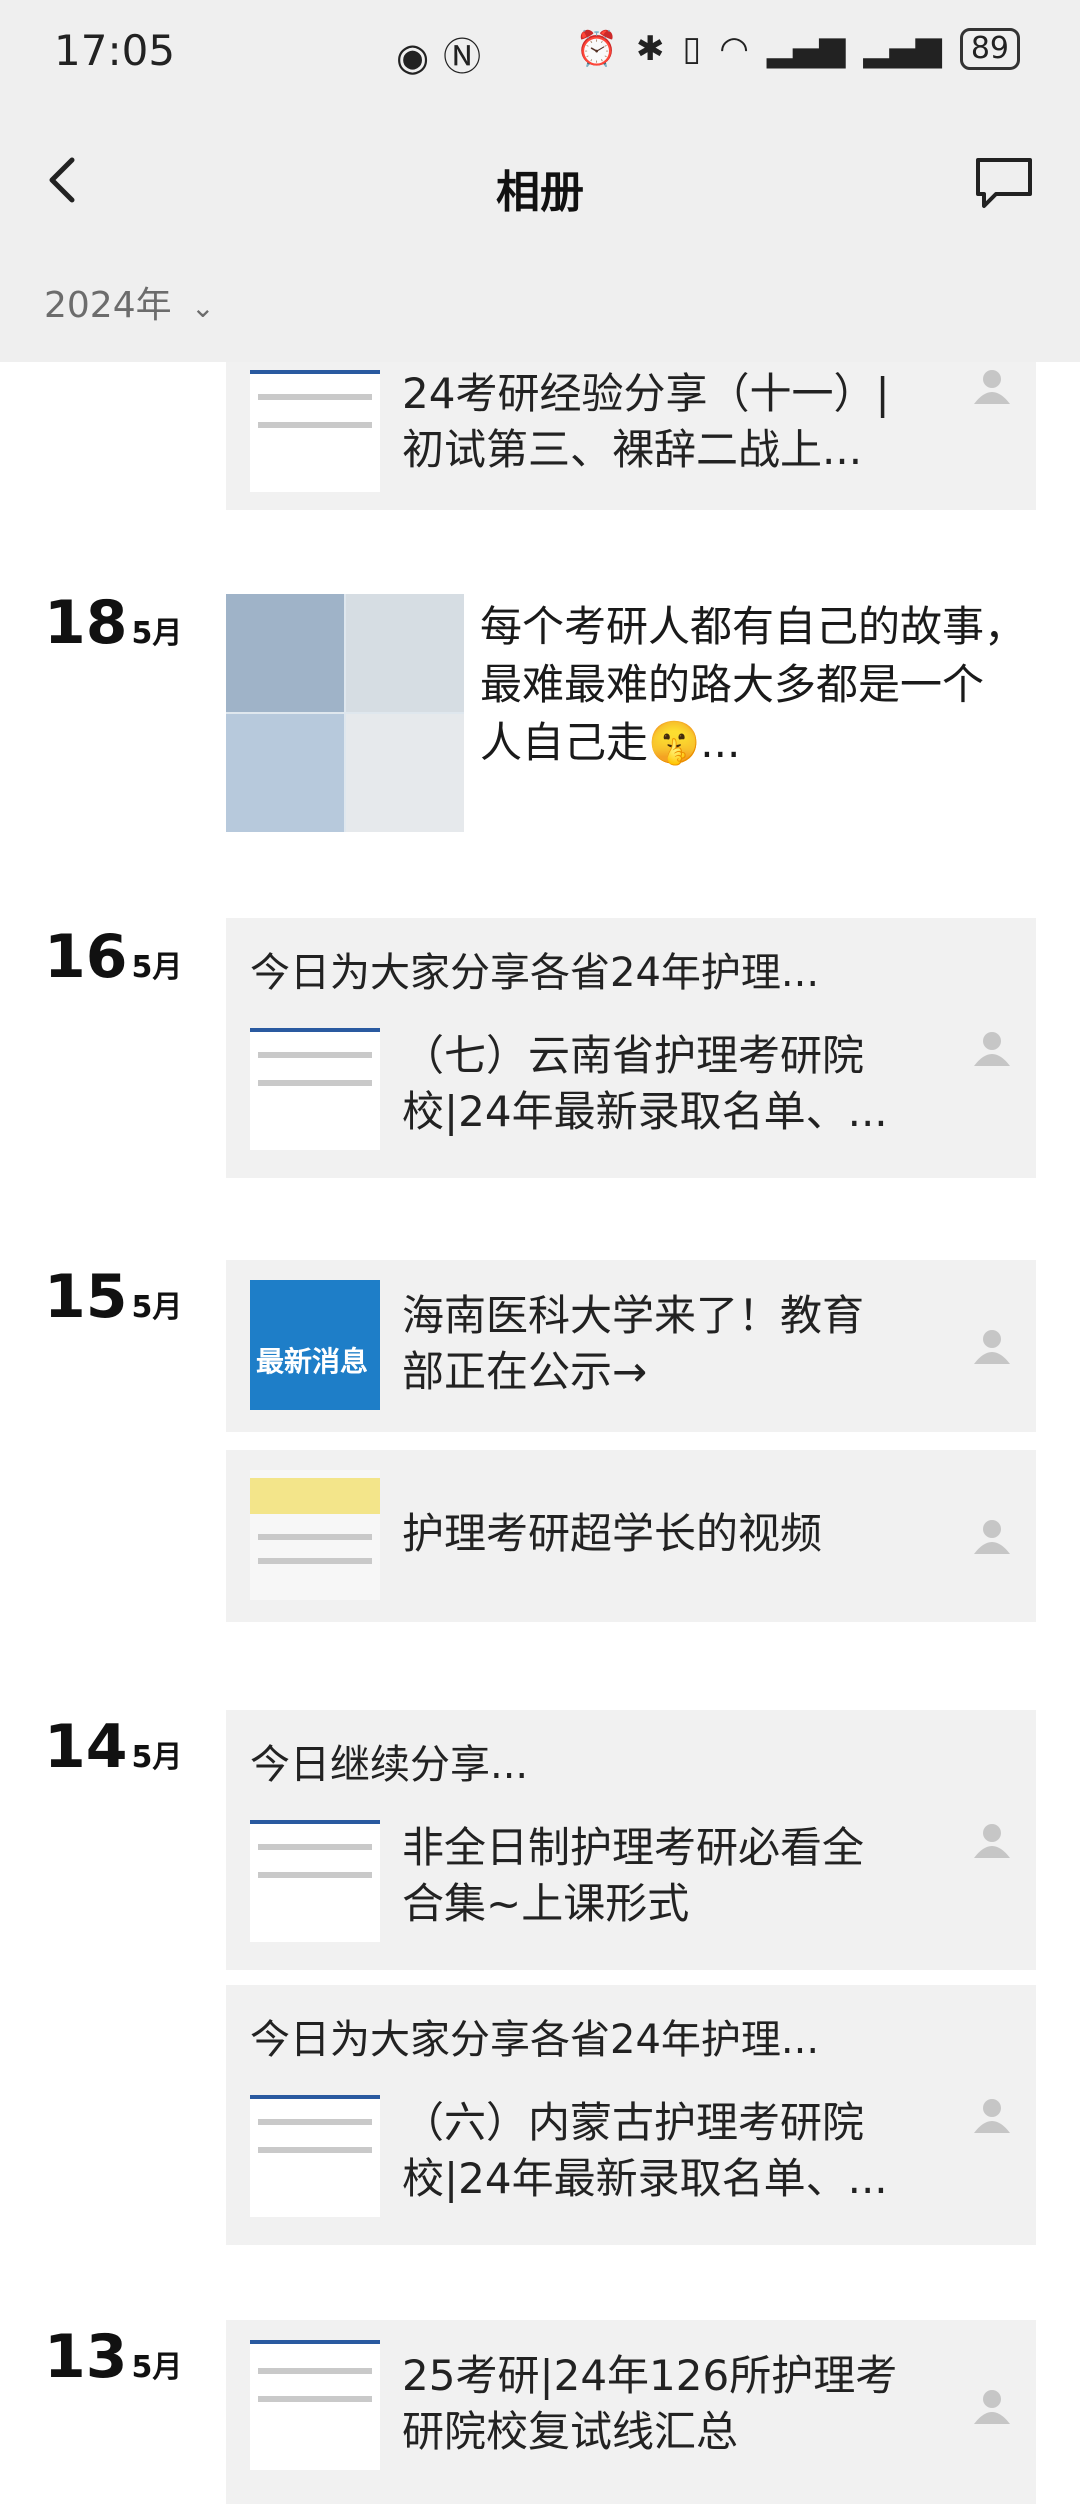 This screenshot has height=2504, width=1080. I want to click on nfc-icon: Ⓝ, so click(469, 57).